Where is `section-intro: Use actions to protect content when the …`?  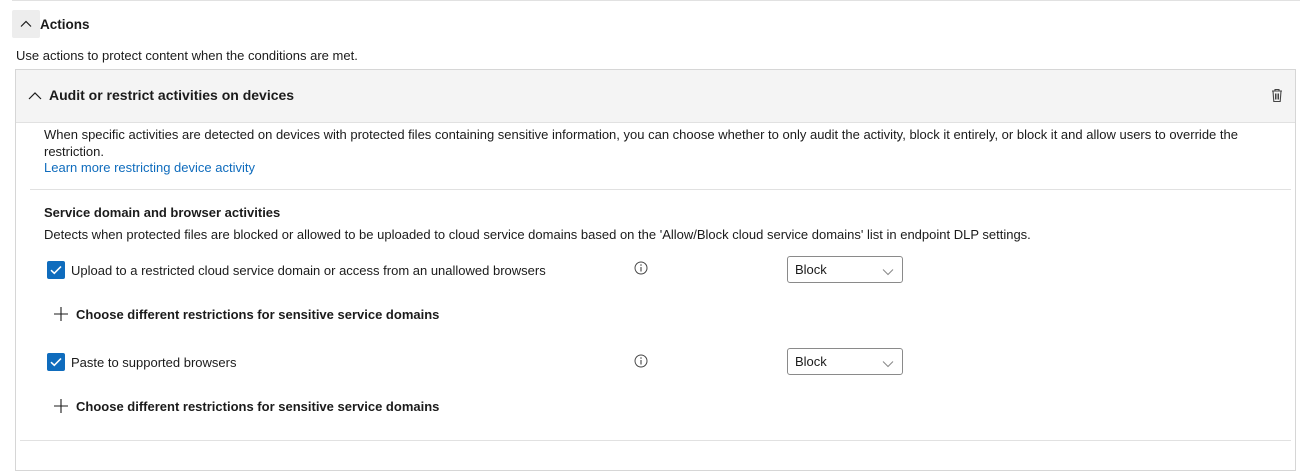
section-intro: Use actions to protect content when the … is located at coordinates (187, 55).